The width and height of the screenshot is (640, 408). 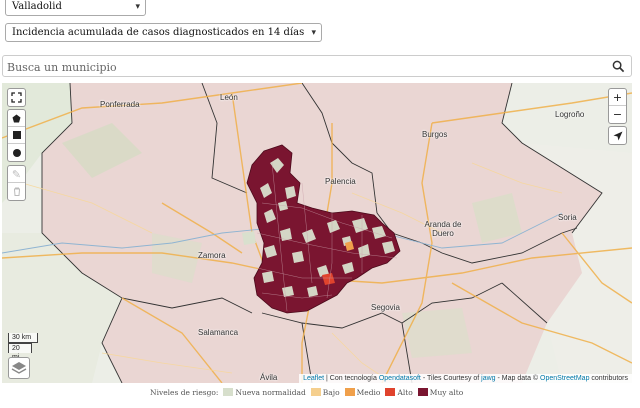 I want to click on place-label: Logroño, so click(x=570, y=114).